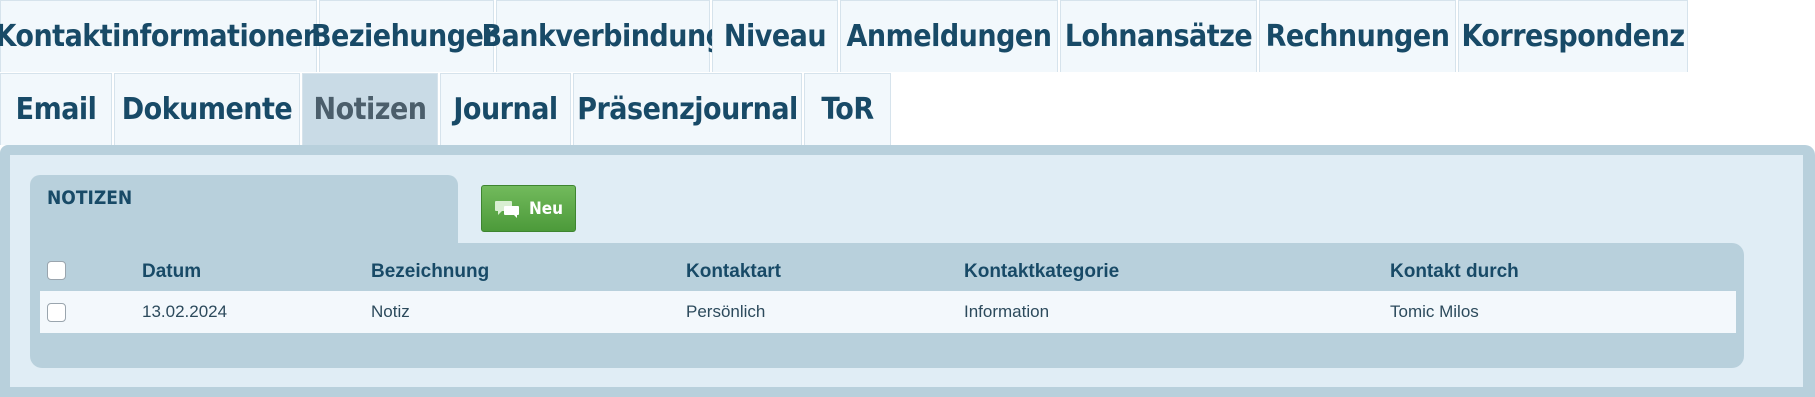 Image resolution: width=1815 pixels, height=397 pixels. I want to click on comments-icon, so click(507, 209).